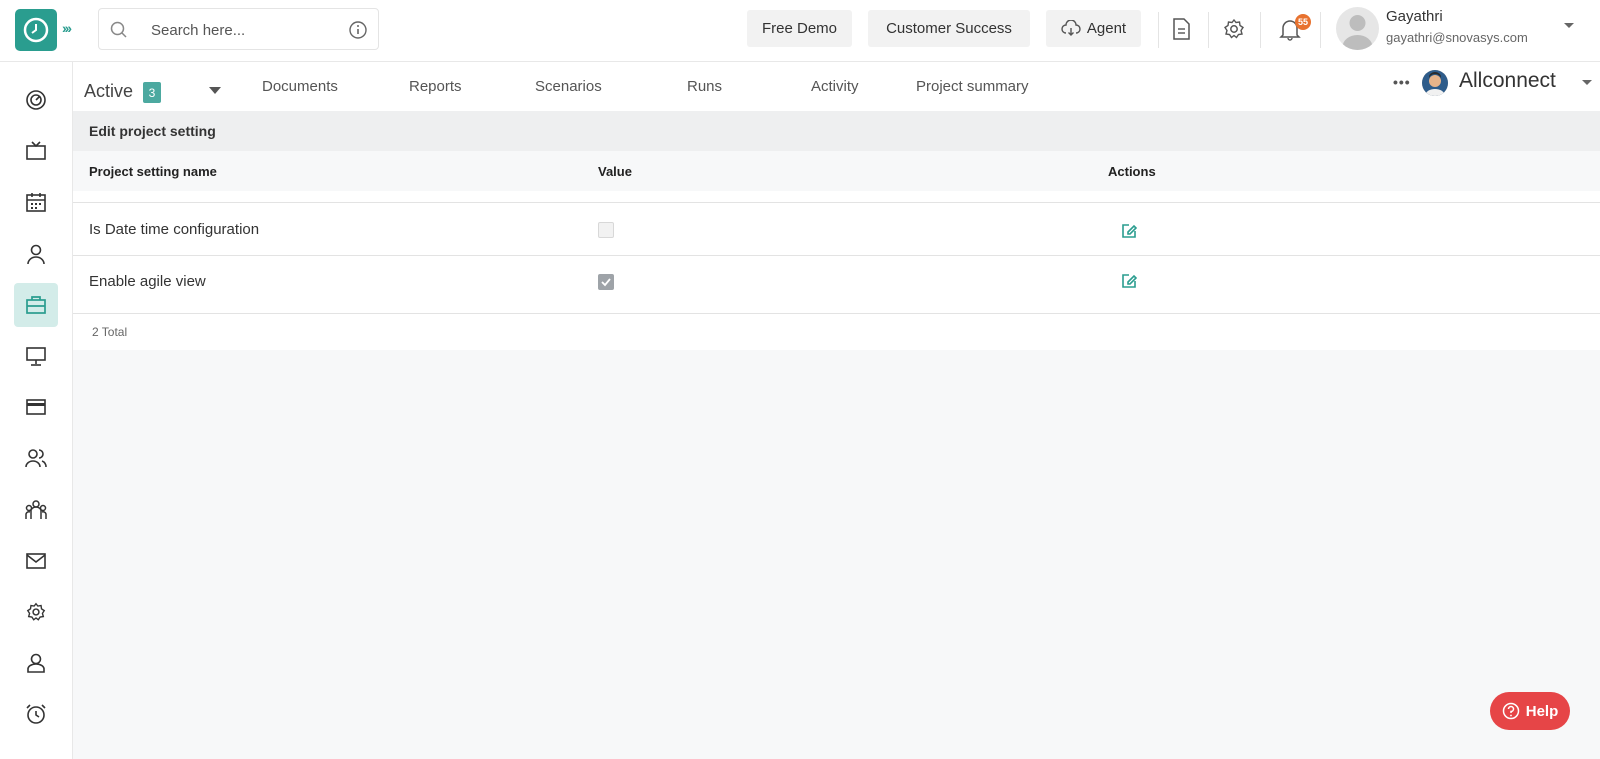  I want to click on sidebar-item-mail, so click(36, 561).